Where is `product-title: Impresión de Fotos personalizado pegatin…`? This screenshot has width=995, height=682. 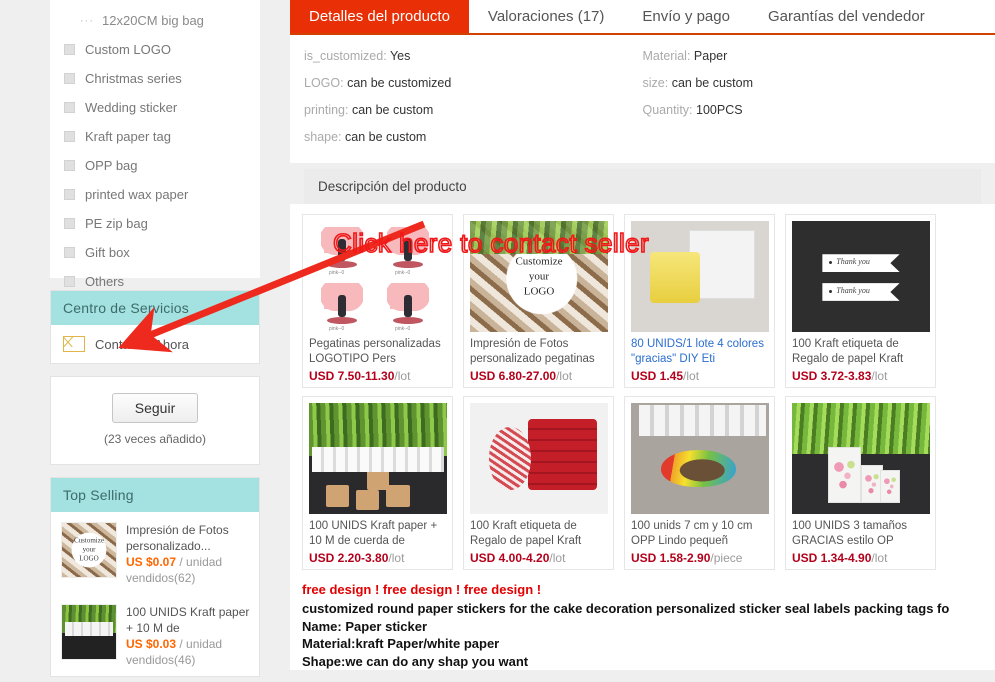
product-title: Impresión de Fotos personalizado pegatin… is located at coordinates (538, 352).